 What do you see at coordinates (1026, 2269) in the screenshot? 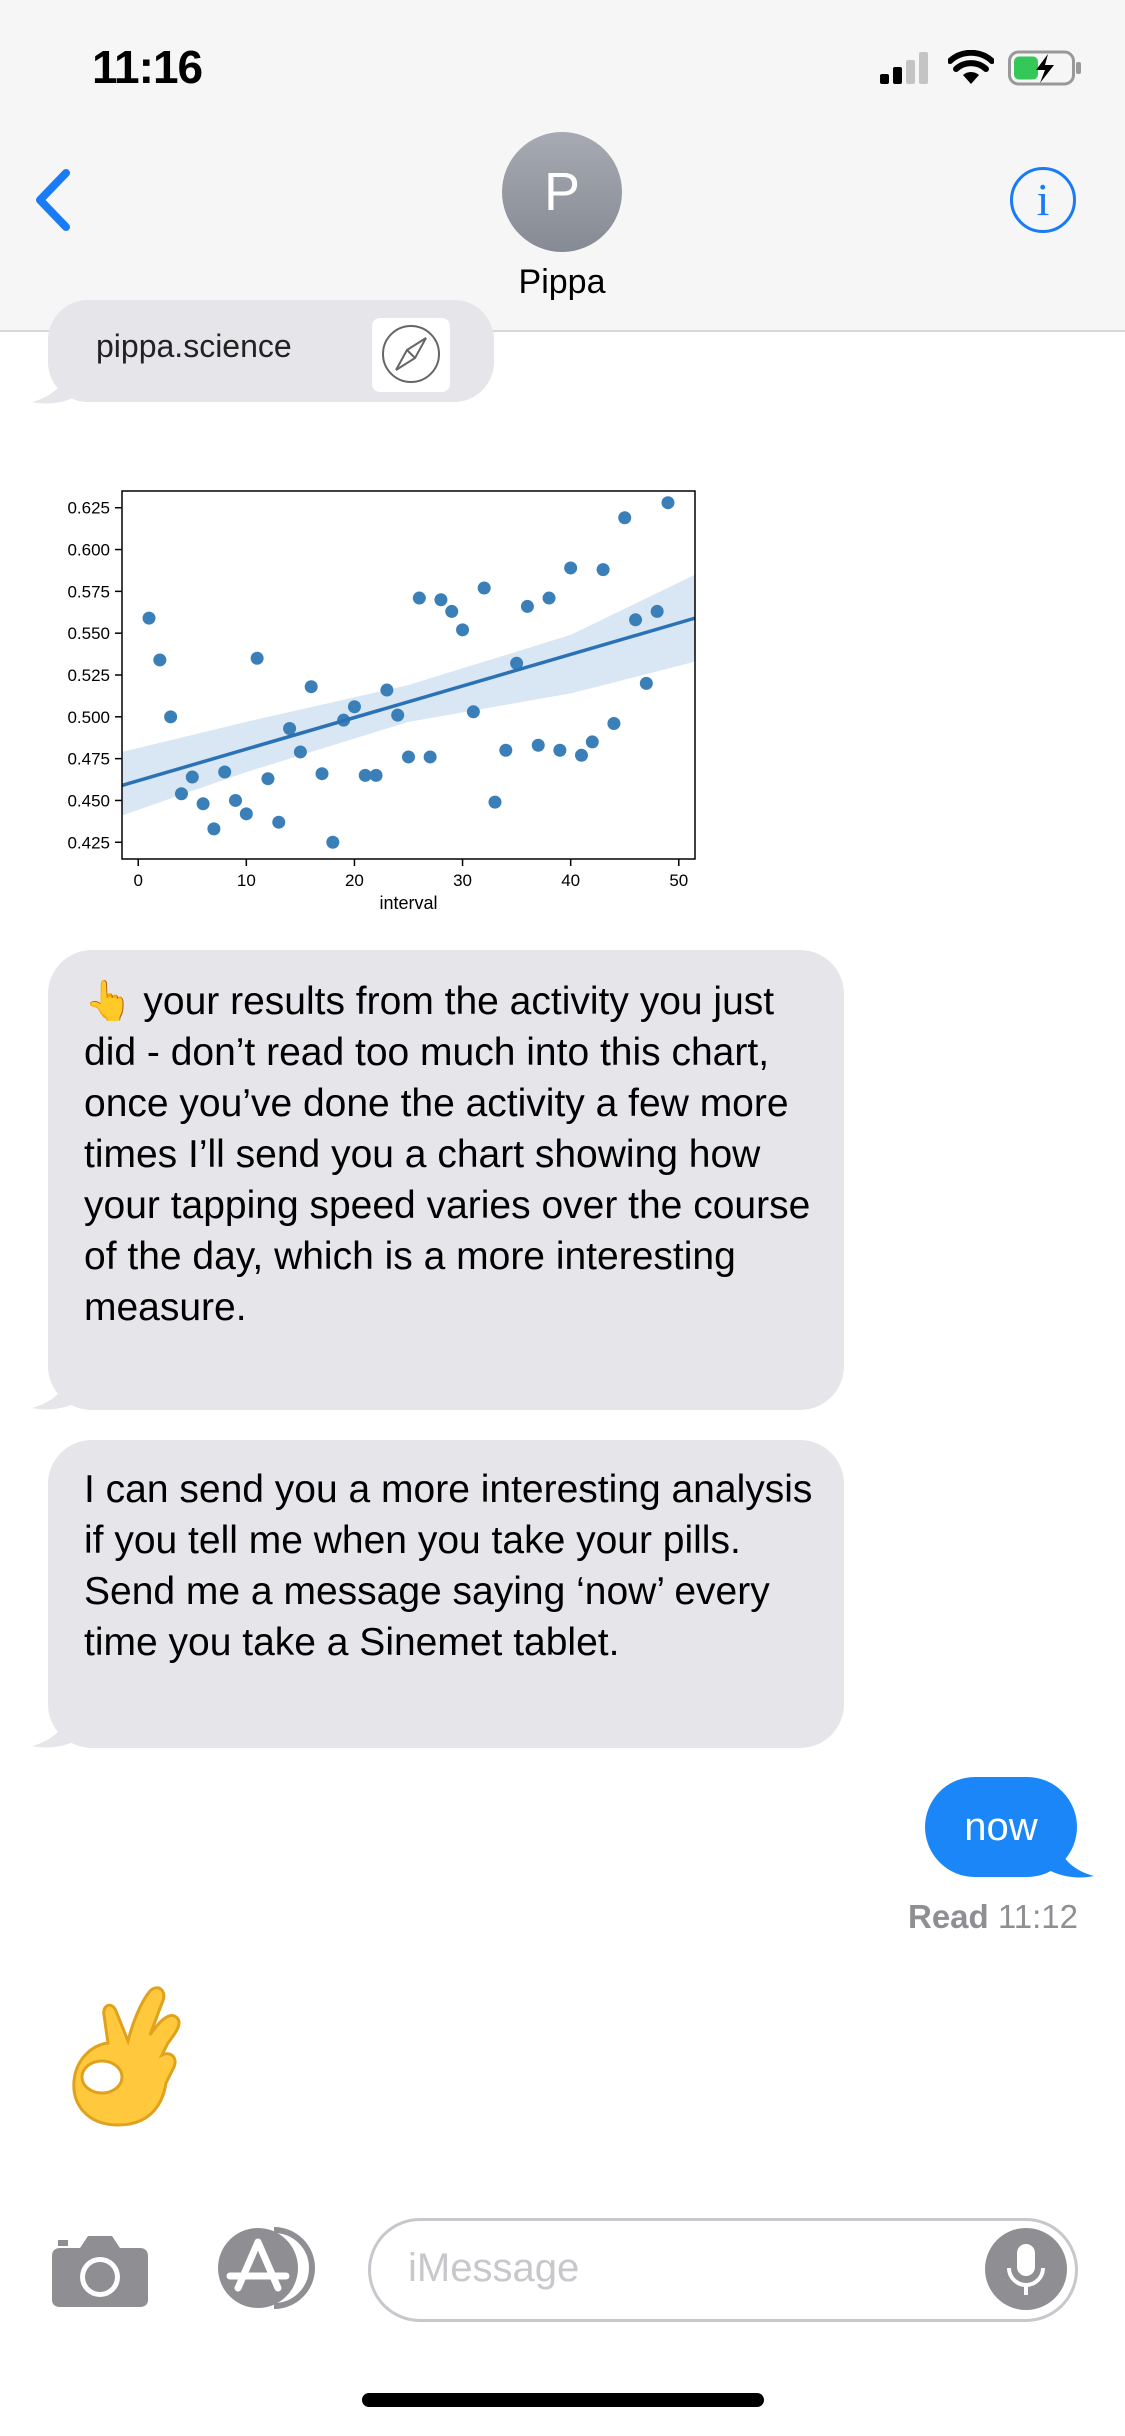
I see `microphone-icon` at bounding box center [1026, 2269].